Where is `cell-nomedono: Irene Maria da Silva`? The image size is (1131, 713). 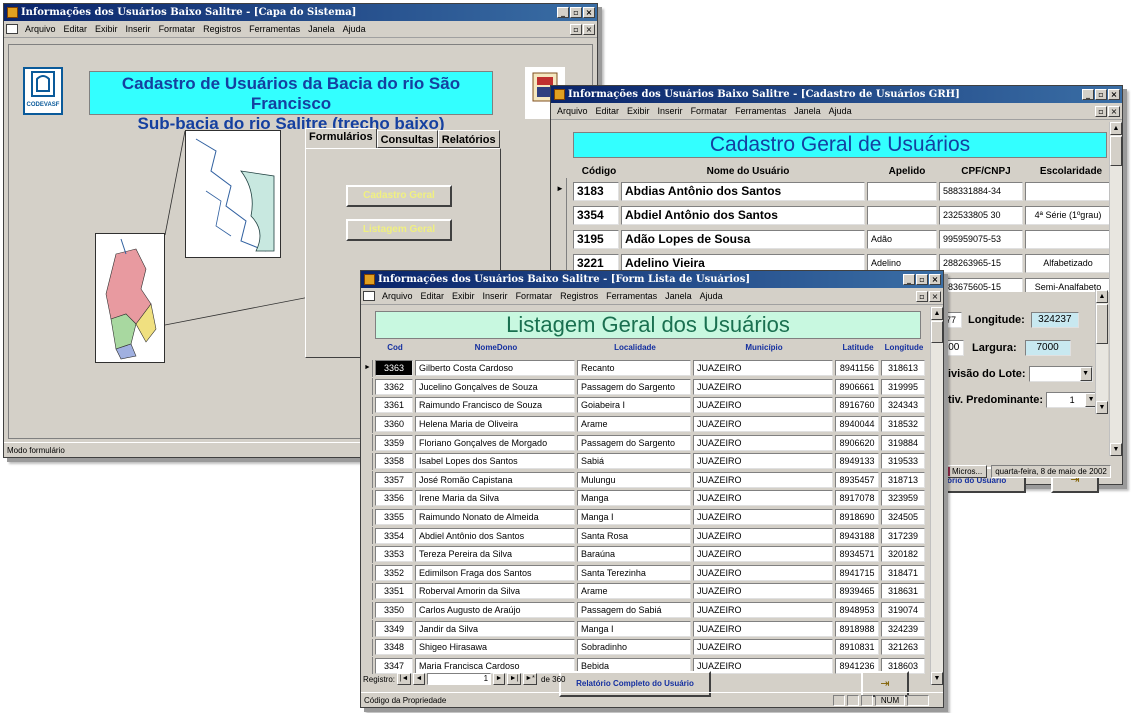
cell-nomedono: Irene Maria da Silva is located at coordinates (495, 498).